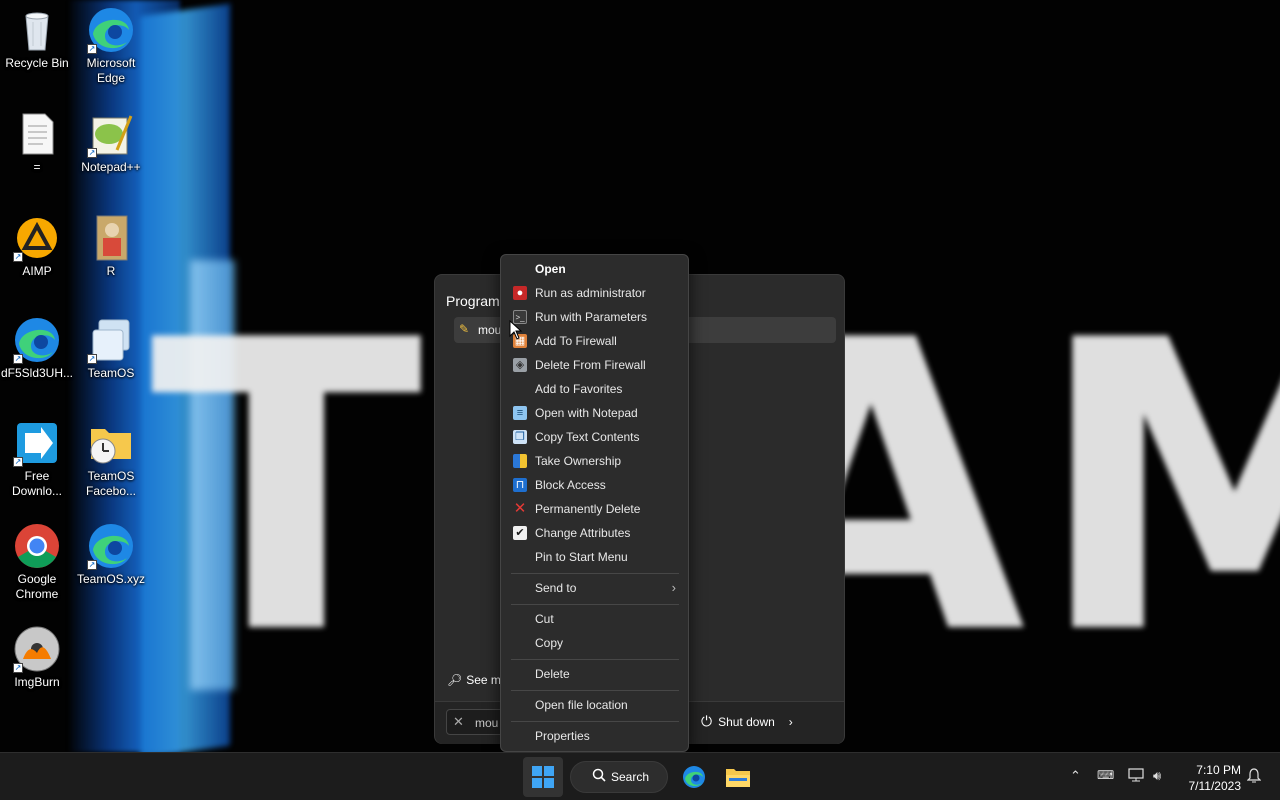  What do you see at coordinates (520, 437) in the screenshot?
I see `copy-text-icon: ❐` at bounding box center [520, 437].